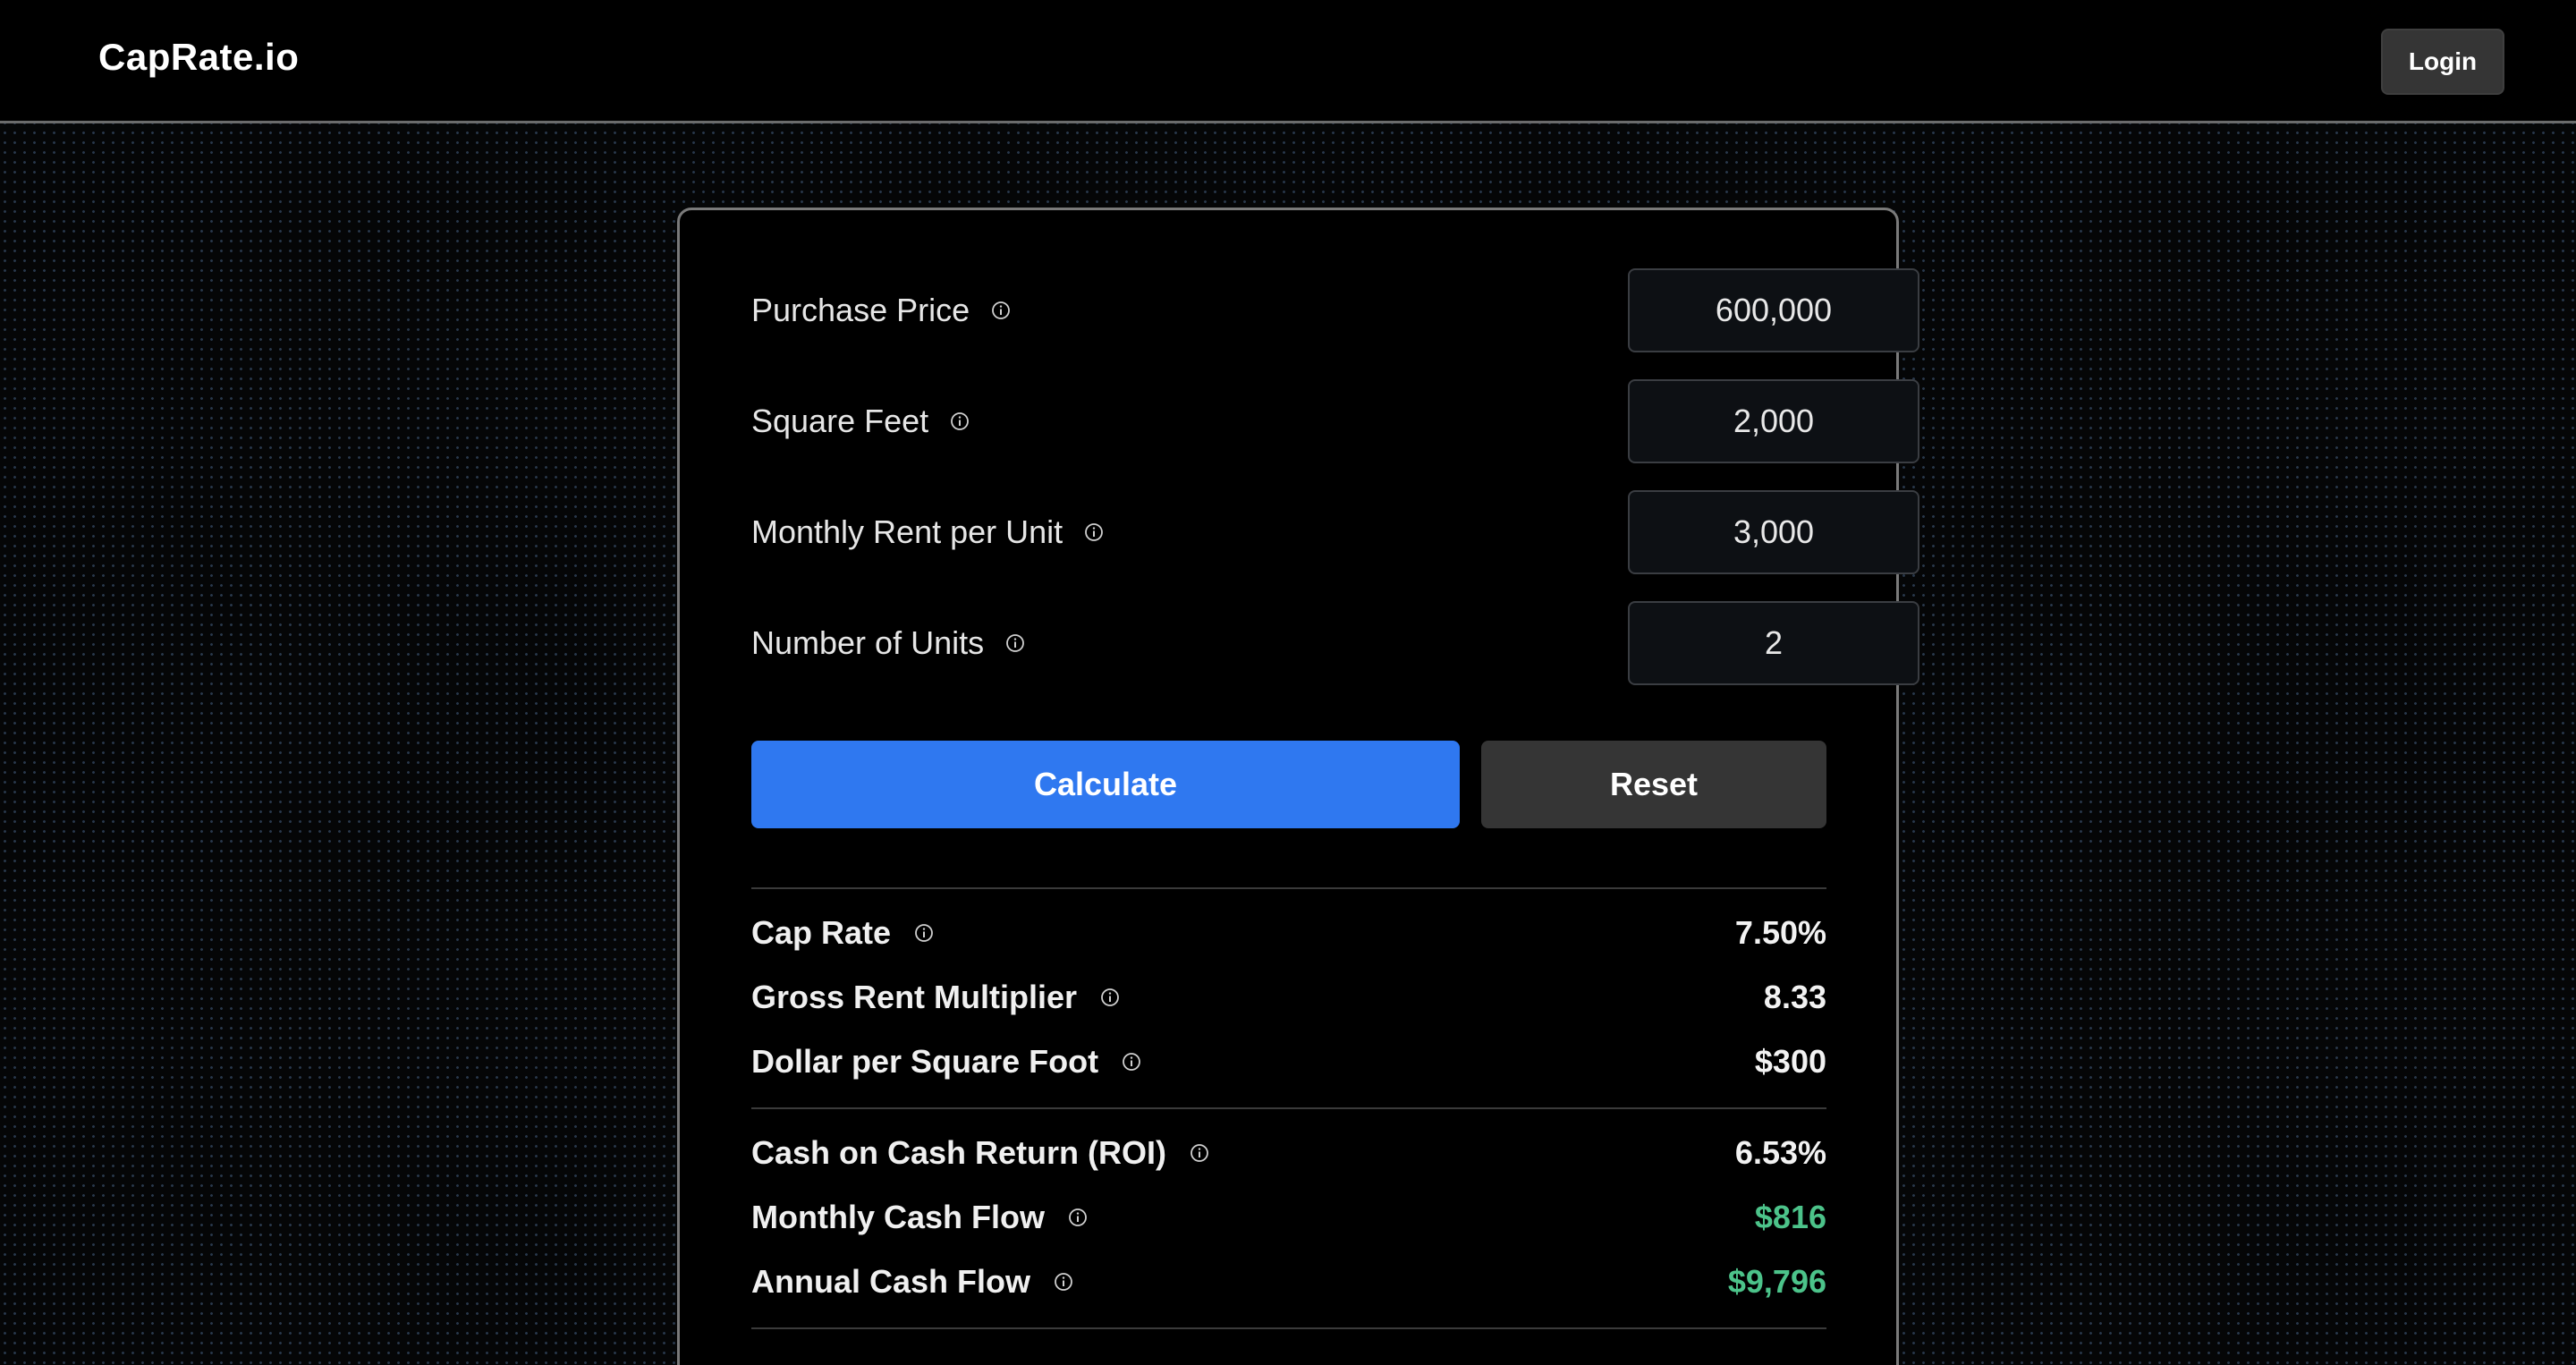 This screenshot has height=1365, width=2576. Describe the element at coordinates (198, 57) in the screenshot. I see `brand-logo: CapRate.io` at that location.